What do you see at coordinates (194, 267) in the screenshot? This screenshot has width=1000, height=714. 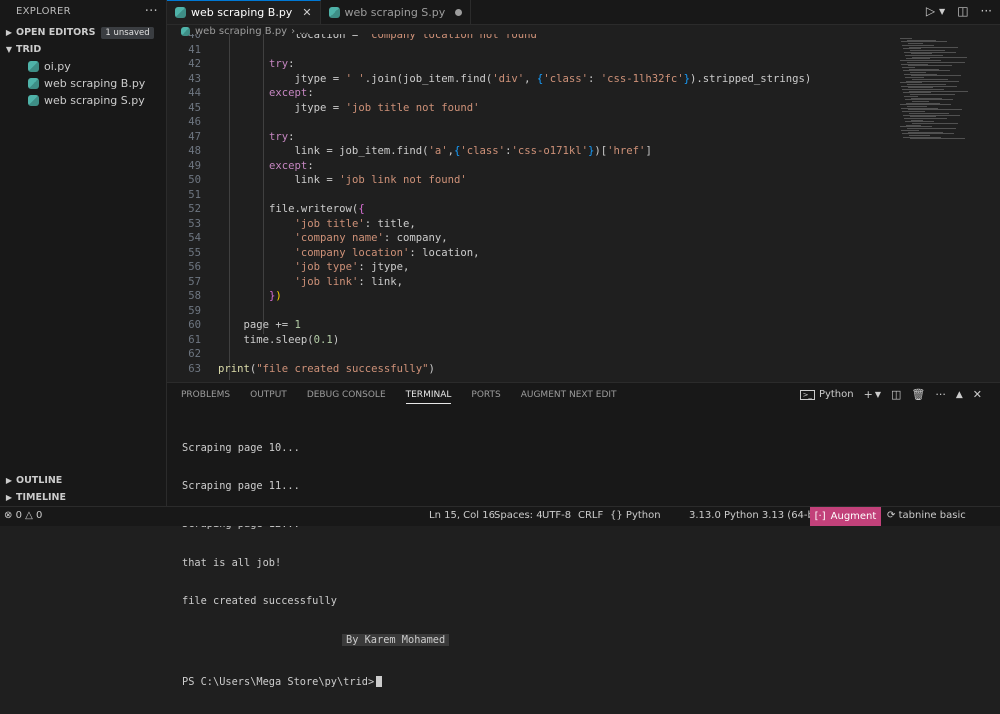 I see `line-number: 56` at bounding box center [194, 267].